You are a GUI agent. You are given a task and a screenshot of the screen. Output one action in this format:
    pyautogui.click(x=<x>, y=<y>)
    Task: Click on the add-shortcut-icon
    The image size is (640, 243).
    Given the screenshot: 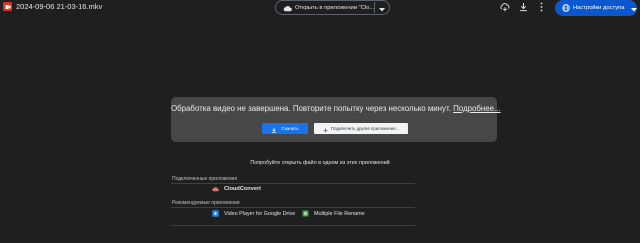 What is the action you would take?
    pyautogui.click(x=505, y=8)
    